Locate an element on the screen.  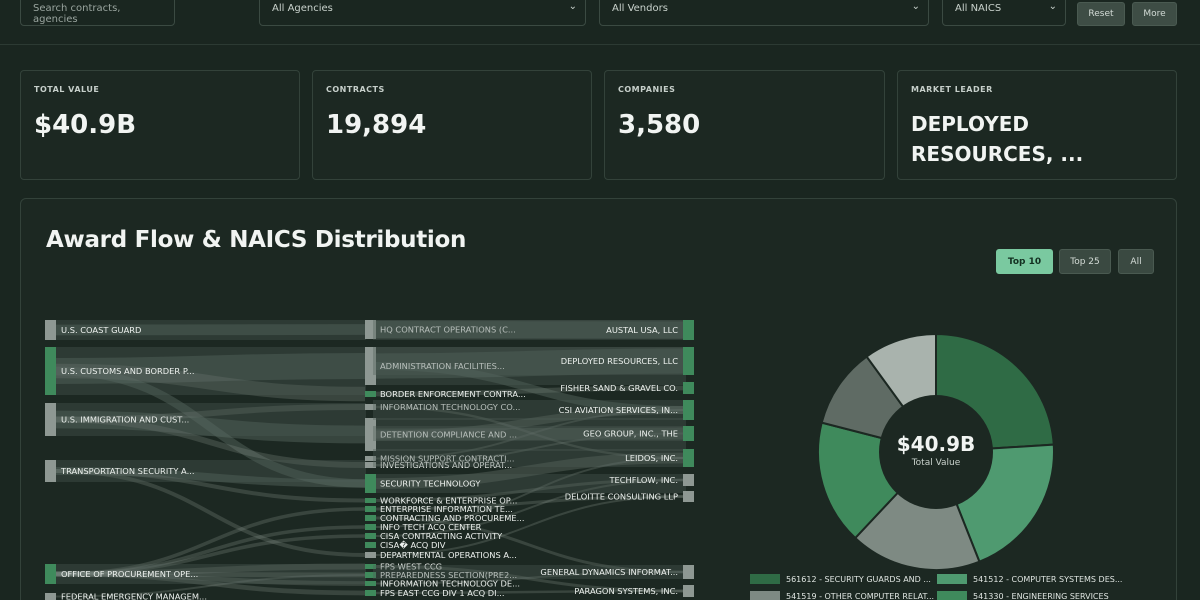
vendor-label: TECHFLOW, INC. is located at coordinates (643, 480).